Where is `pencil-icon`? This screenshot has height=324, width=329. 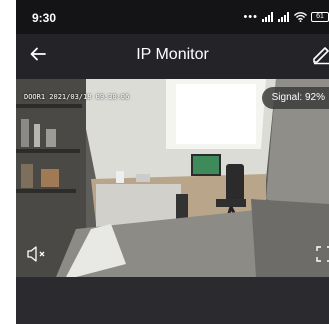
pencil-icon is located at coordinates (321, 56).